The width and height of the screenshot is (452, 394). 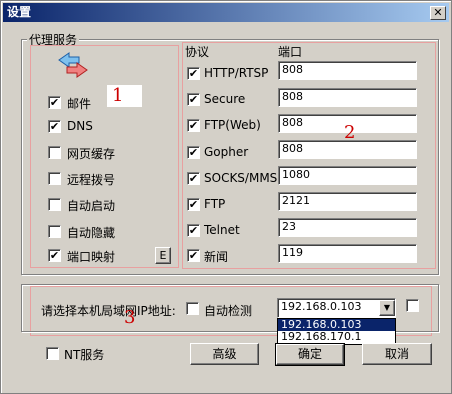 What do you see at coordinates (347, 201) in the screenshot?
I see `port-input-ftp: 2121` at bounding box center [347, 201].